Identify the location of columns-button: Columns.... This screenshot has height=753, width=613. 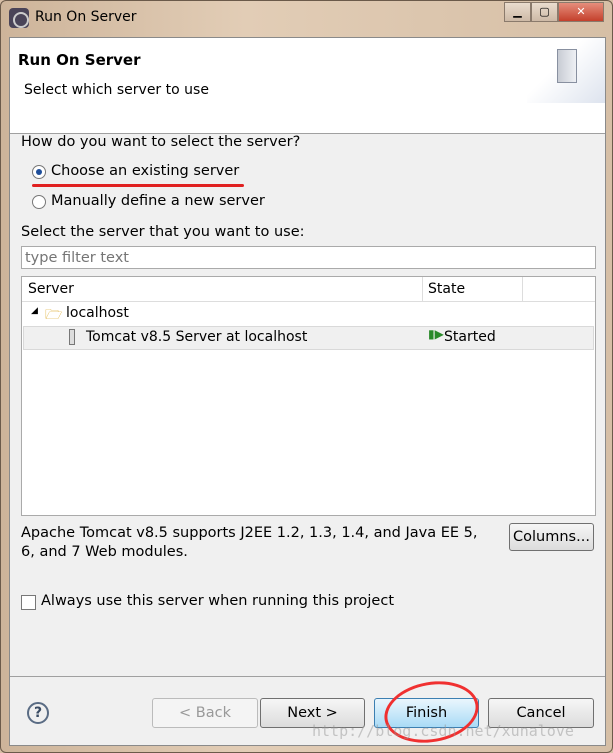
(551, 537).